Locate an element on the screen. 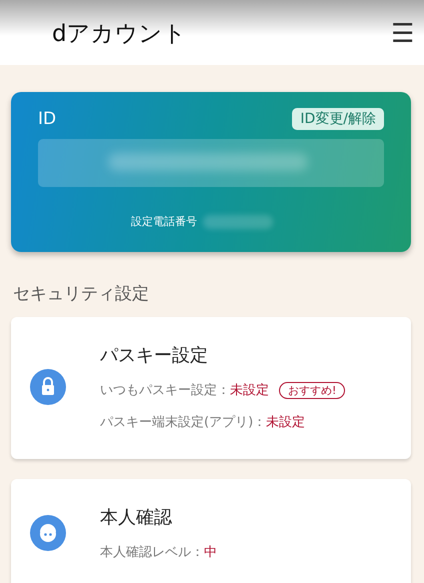 The height and width of the screenshot is (583, 424). setting-label: 本人確認レベル： is located at coordinates (152, 552).